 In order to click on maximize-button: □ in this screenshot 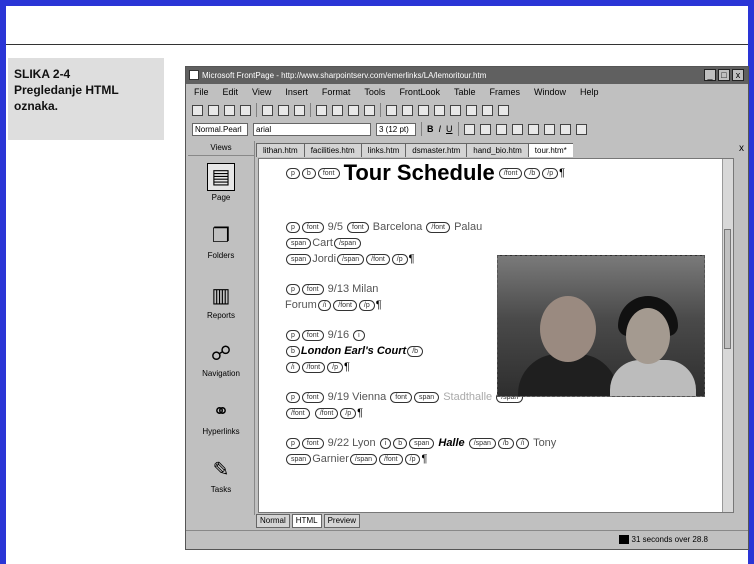, I will do `click(724, 75)`.